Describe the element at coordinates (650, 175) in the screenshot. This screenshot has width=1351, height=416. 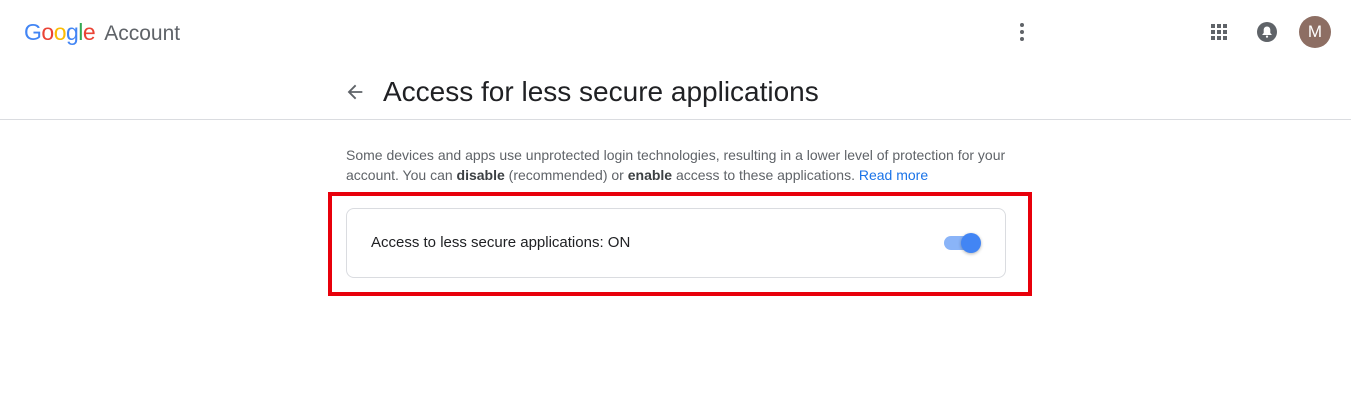
I see `description-bold-enable: enable` at that location.